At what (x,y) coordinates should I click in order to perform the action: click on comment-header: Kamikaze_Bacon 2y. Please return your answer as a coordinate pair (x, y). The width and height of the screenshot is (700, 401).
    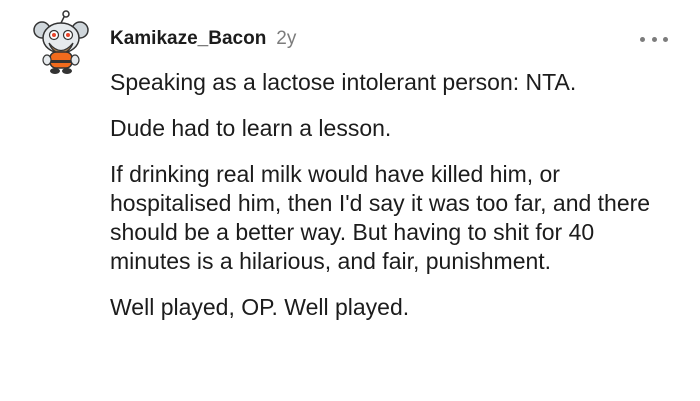
    Looking at the image, I should click on (203, 39).